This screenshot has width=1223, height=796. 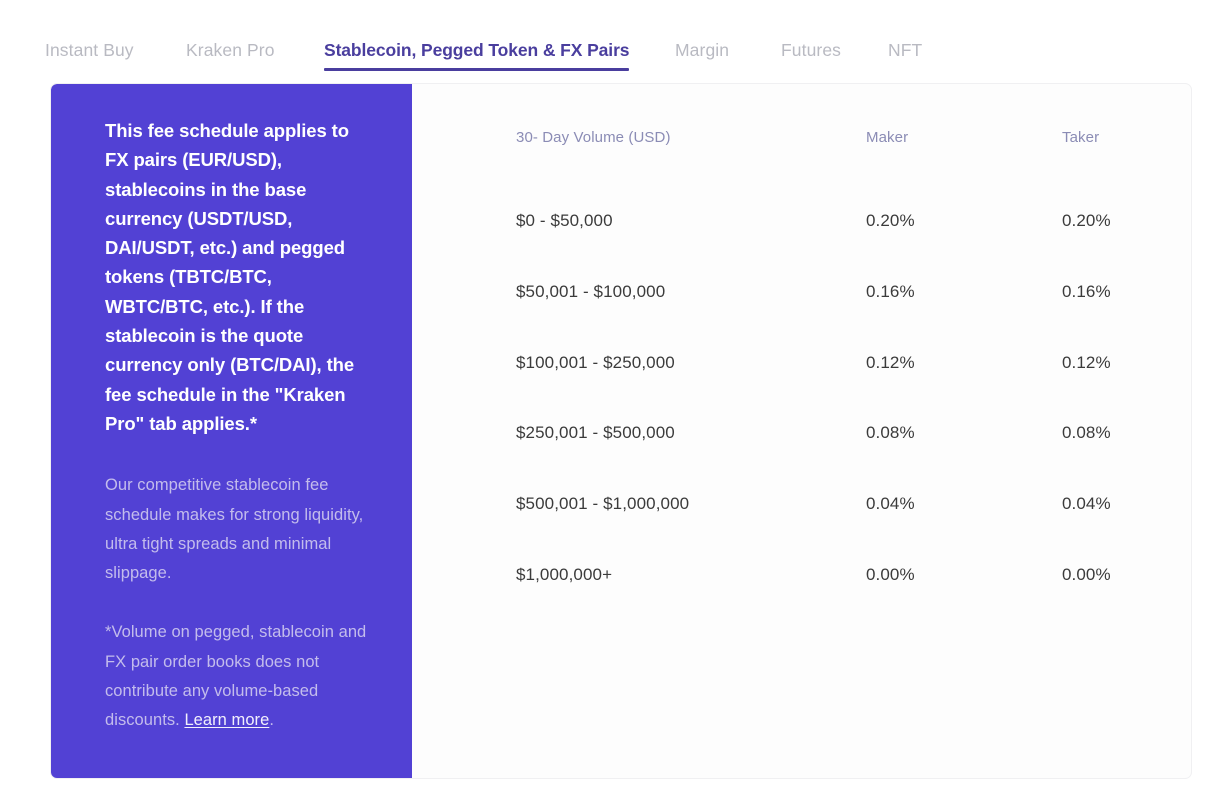 What do you see at coordinates (1086, 433) in the screenshot?
I see `cell-taker: 0.08%` at bounding box center [1086, 433].